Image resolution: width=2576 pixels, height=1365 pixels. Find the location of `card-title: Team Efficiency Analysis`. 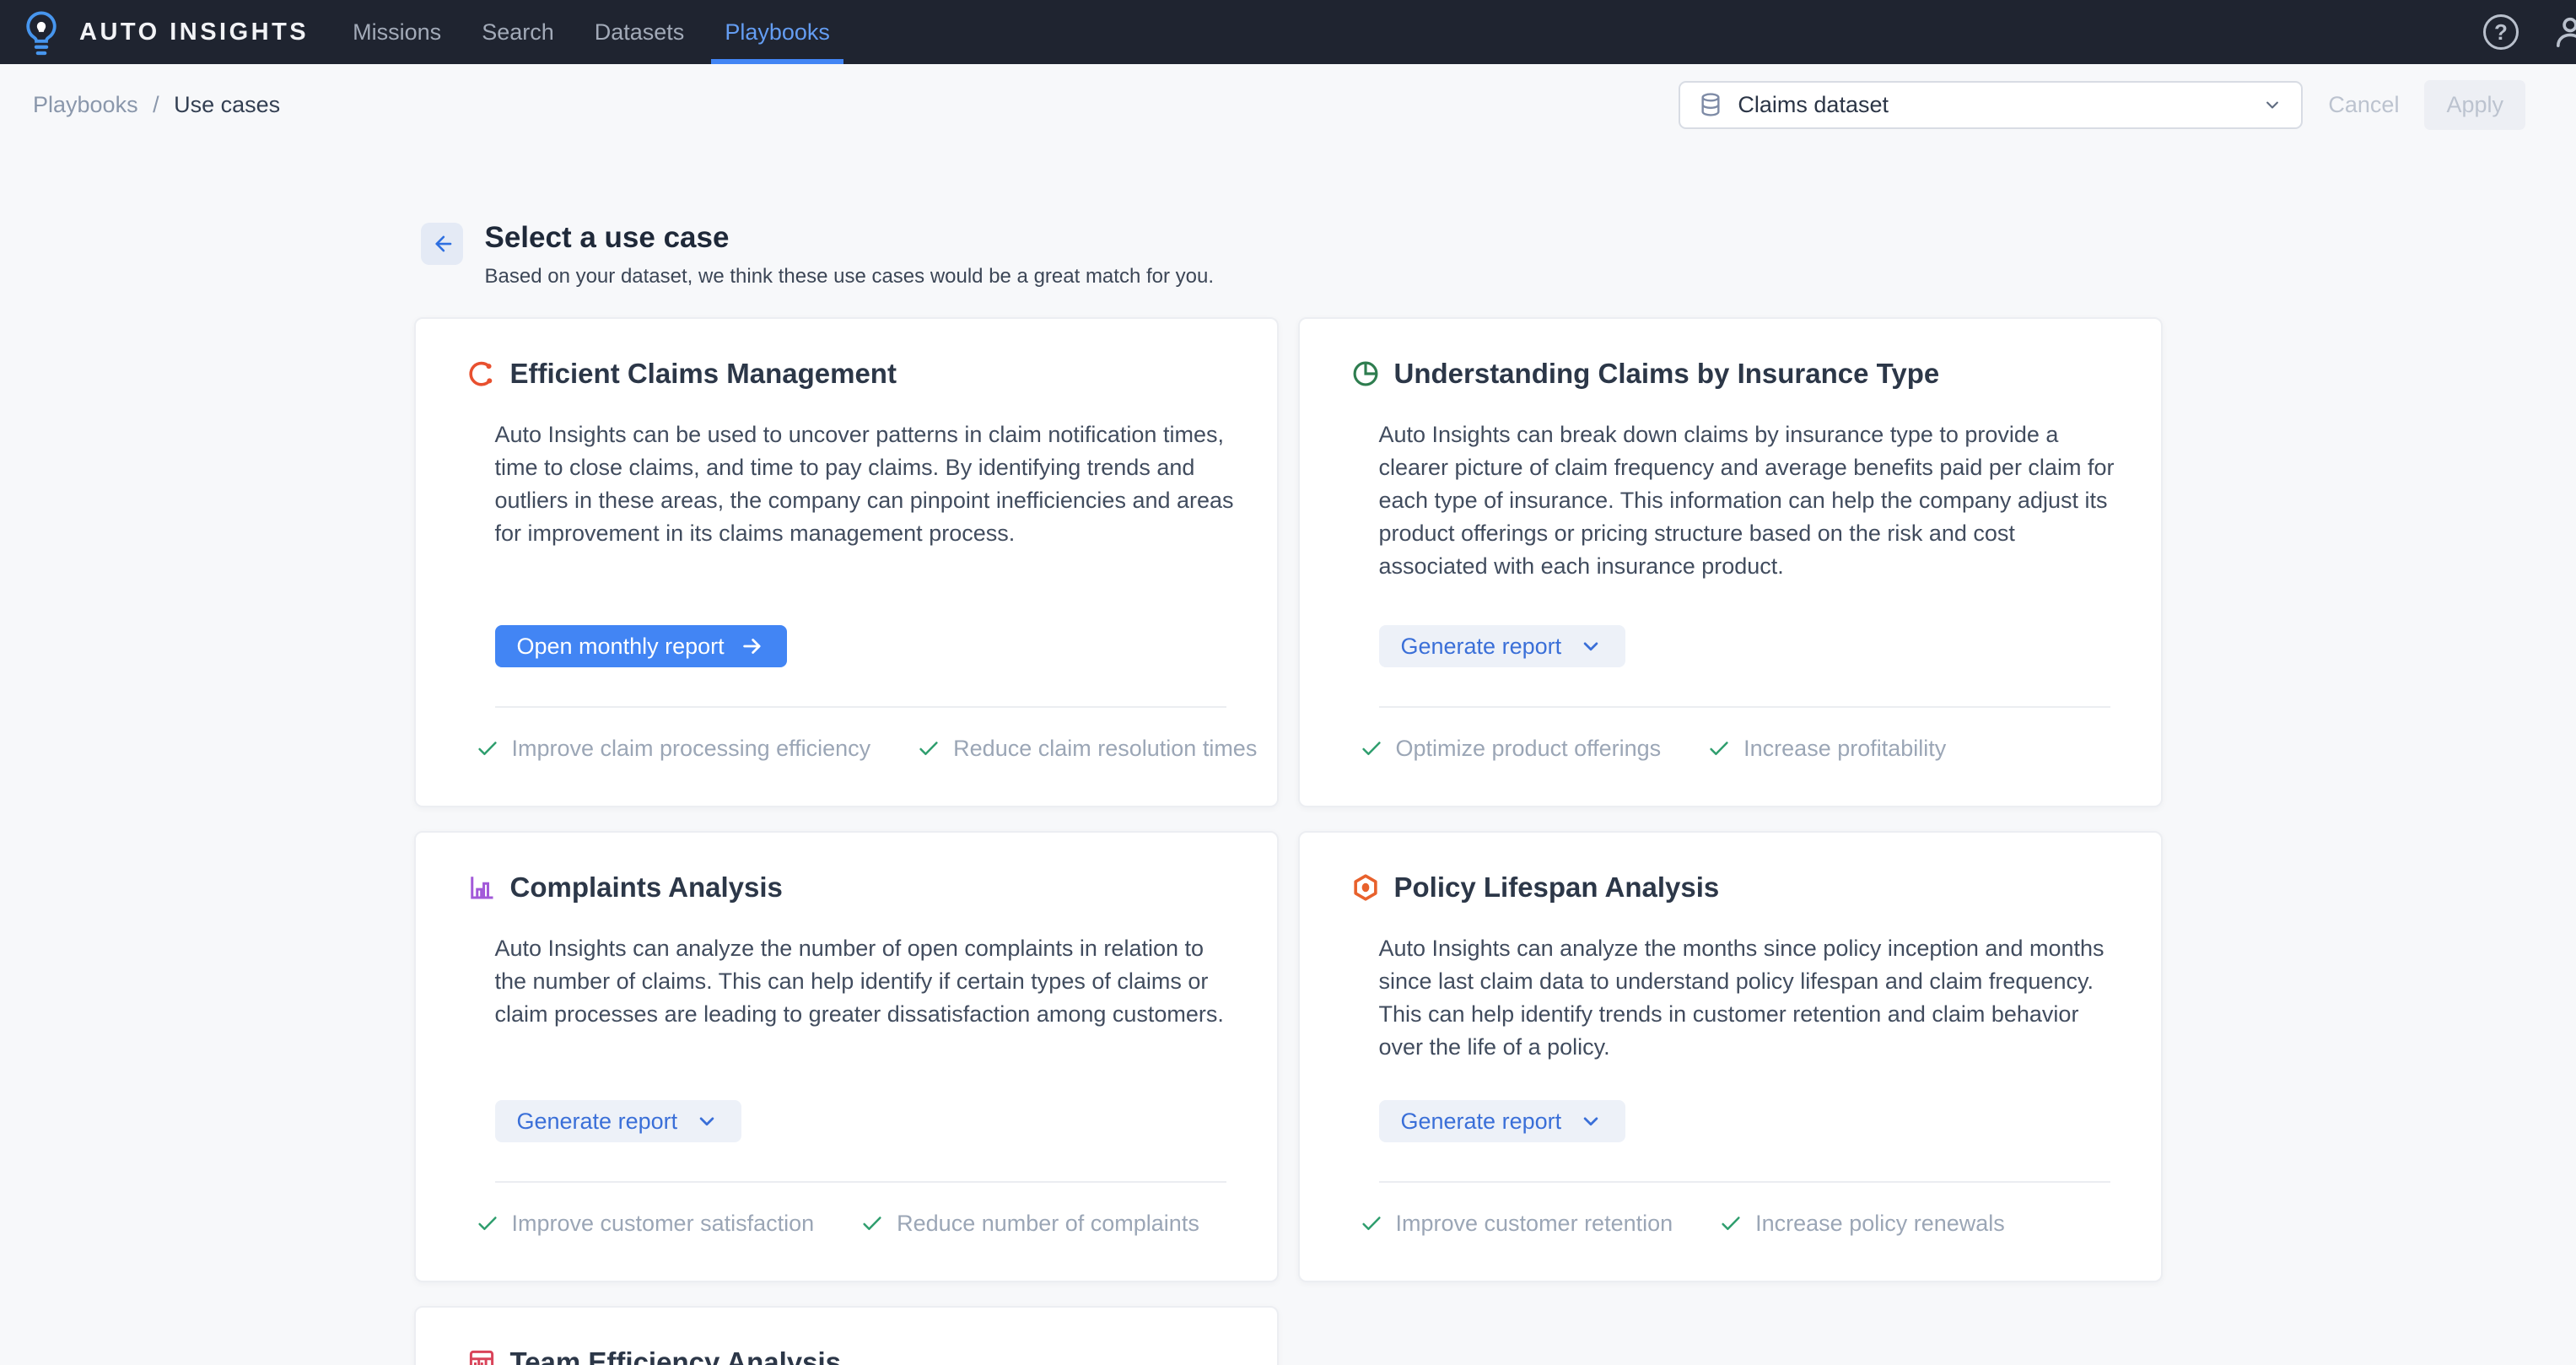

card-title: Team Efficiency Analysis is located at coordinates (675, 1355).